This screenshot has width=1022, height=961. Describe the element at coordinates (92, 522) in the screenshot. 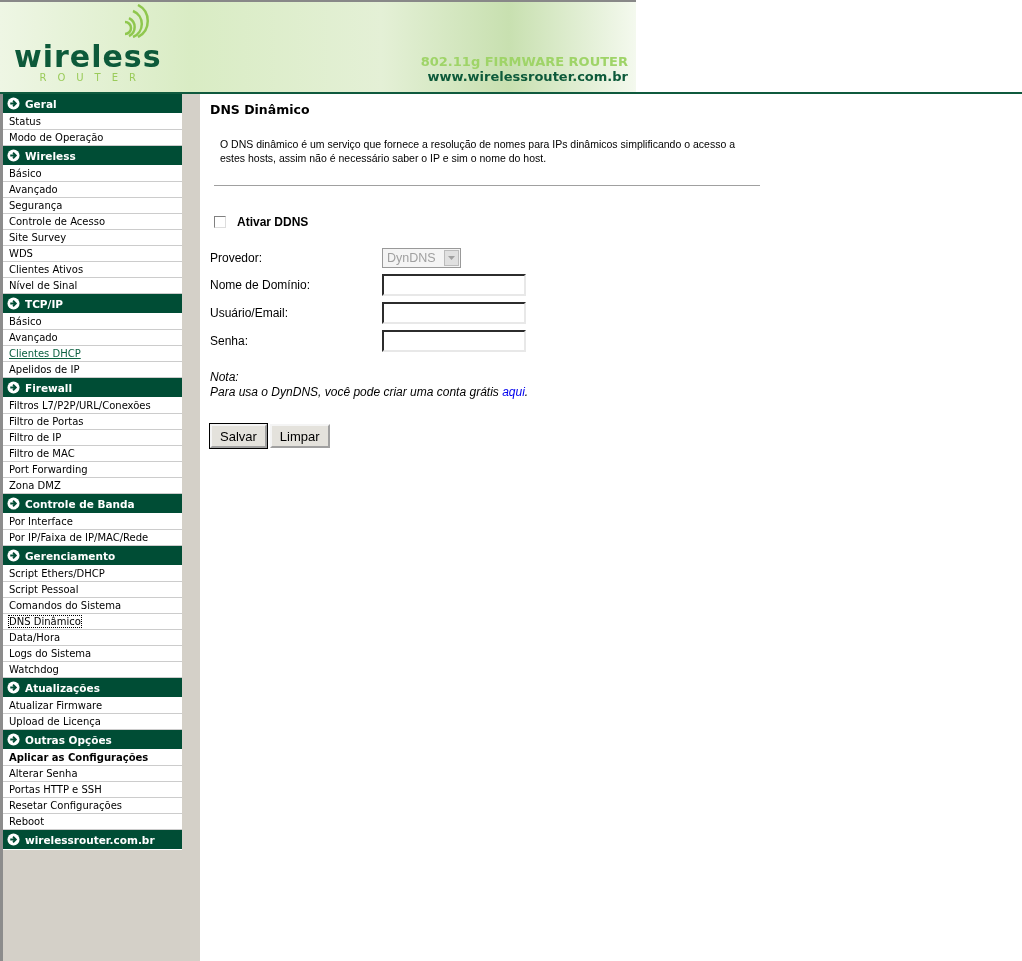

I see `menu-item: Por Interface` at that location.